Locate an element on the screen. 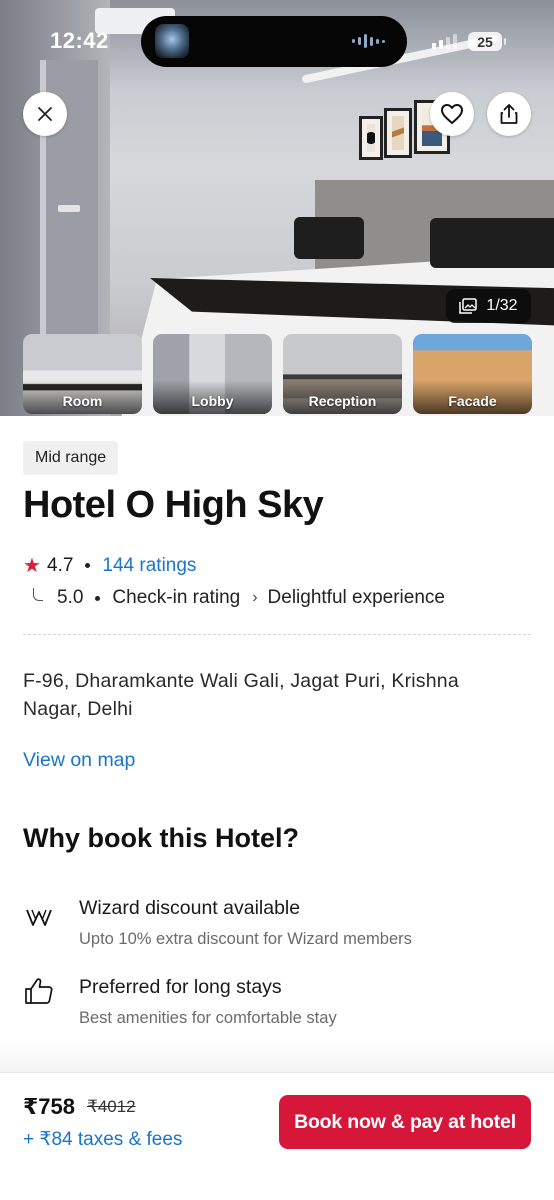 This screenshot has height=1200, width=554. status-time: 12:42 is located at coordinates (79, 40).